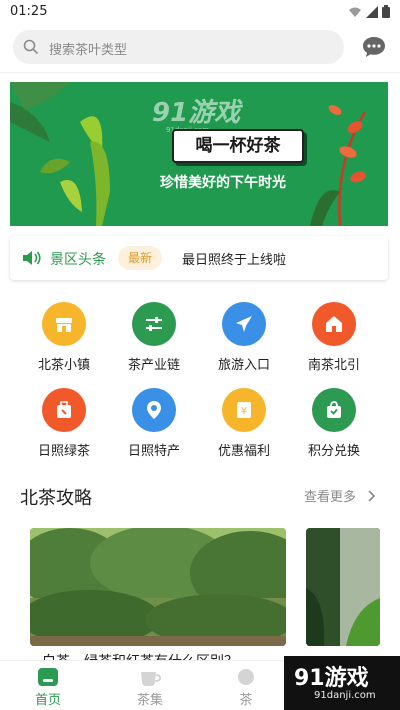  I want to click on chat-bubble-icon, so click(374, 47).